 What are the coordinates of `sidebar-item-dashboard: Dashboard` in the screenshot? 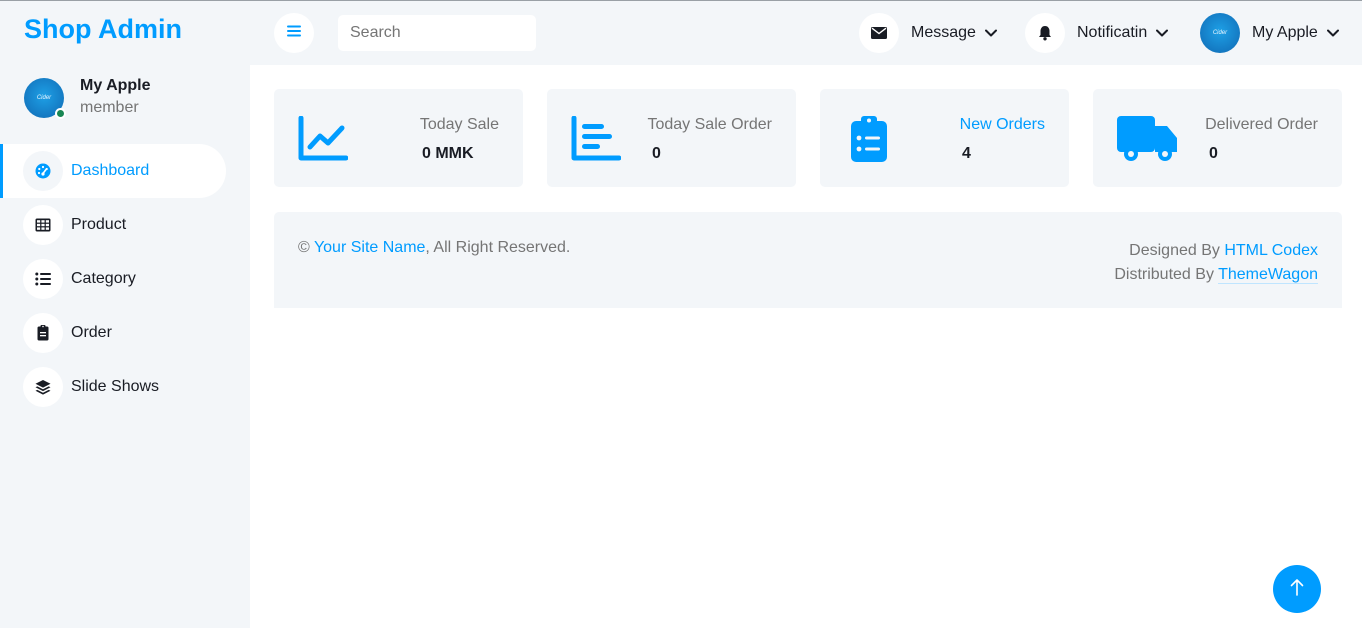 It's located at (113, 171).